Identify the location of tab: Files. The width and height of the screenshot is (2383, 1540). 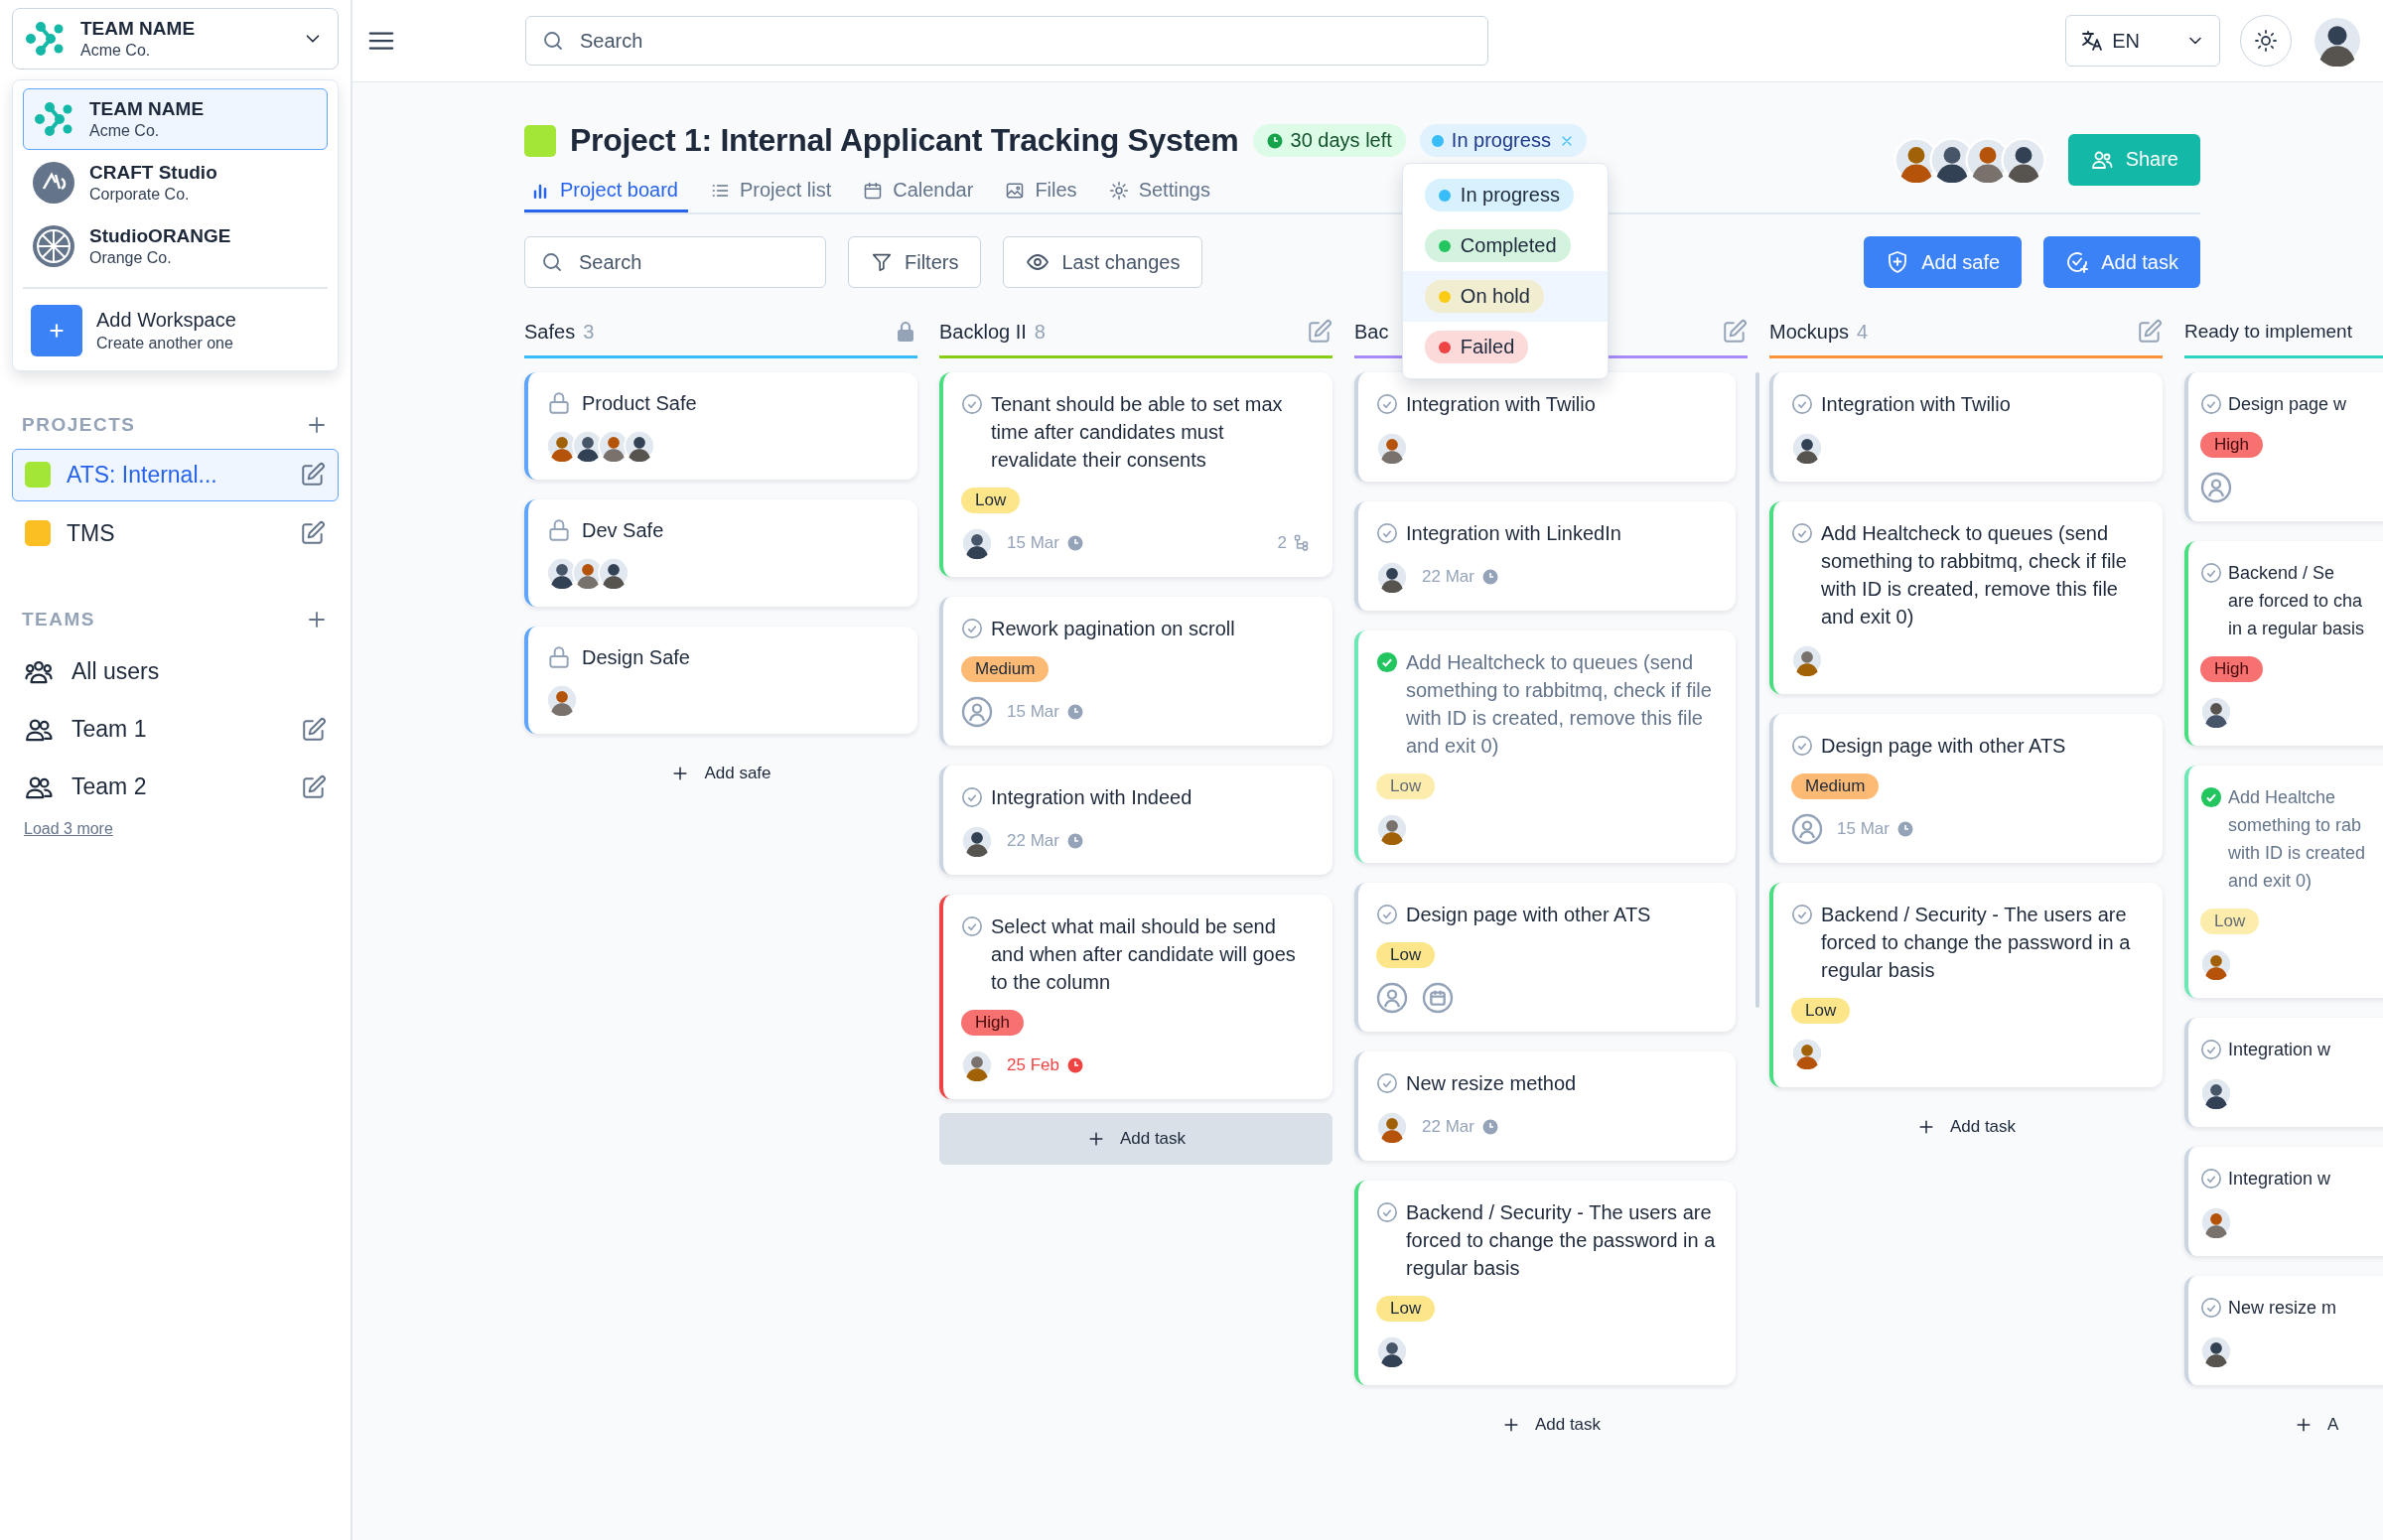
(1043, 192).